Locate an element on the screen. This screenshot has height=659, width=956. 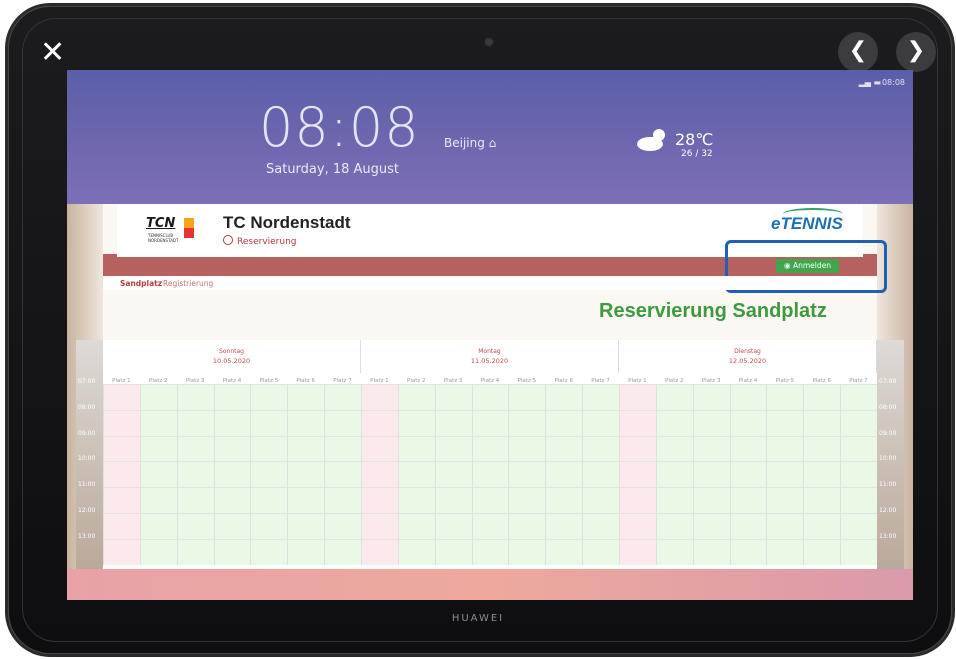
reservation-link: Reservierung is located at coordinates (260, 241).